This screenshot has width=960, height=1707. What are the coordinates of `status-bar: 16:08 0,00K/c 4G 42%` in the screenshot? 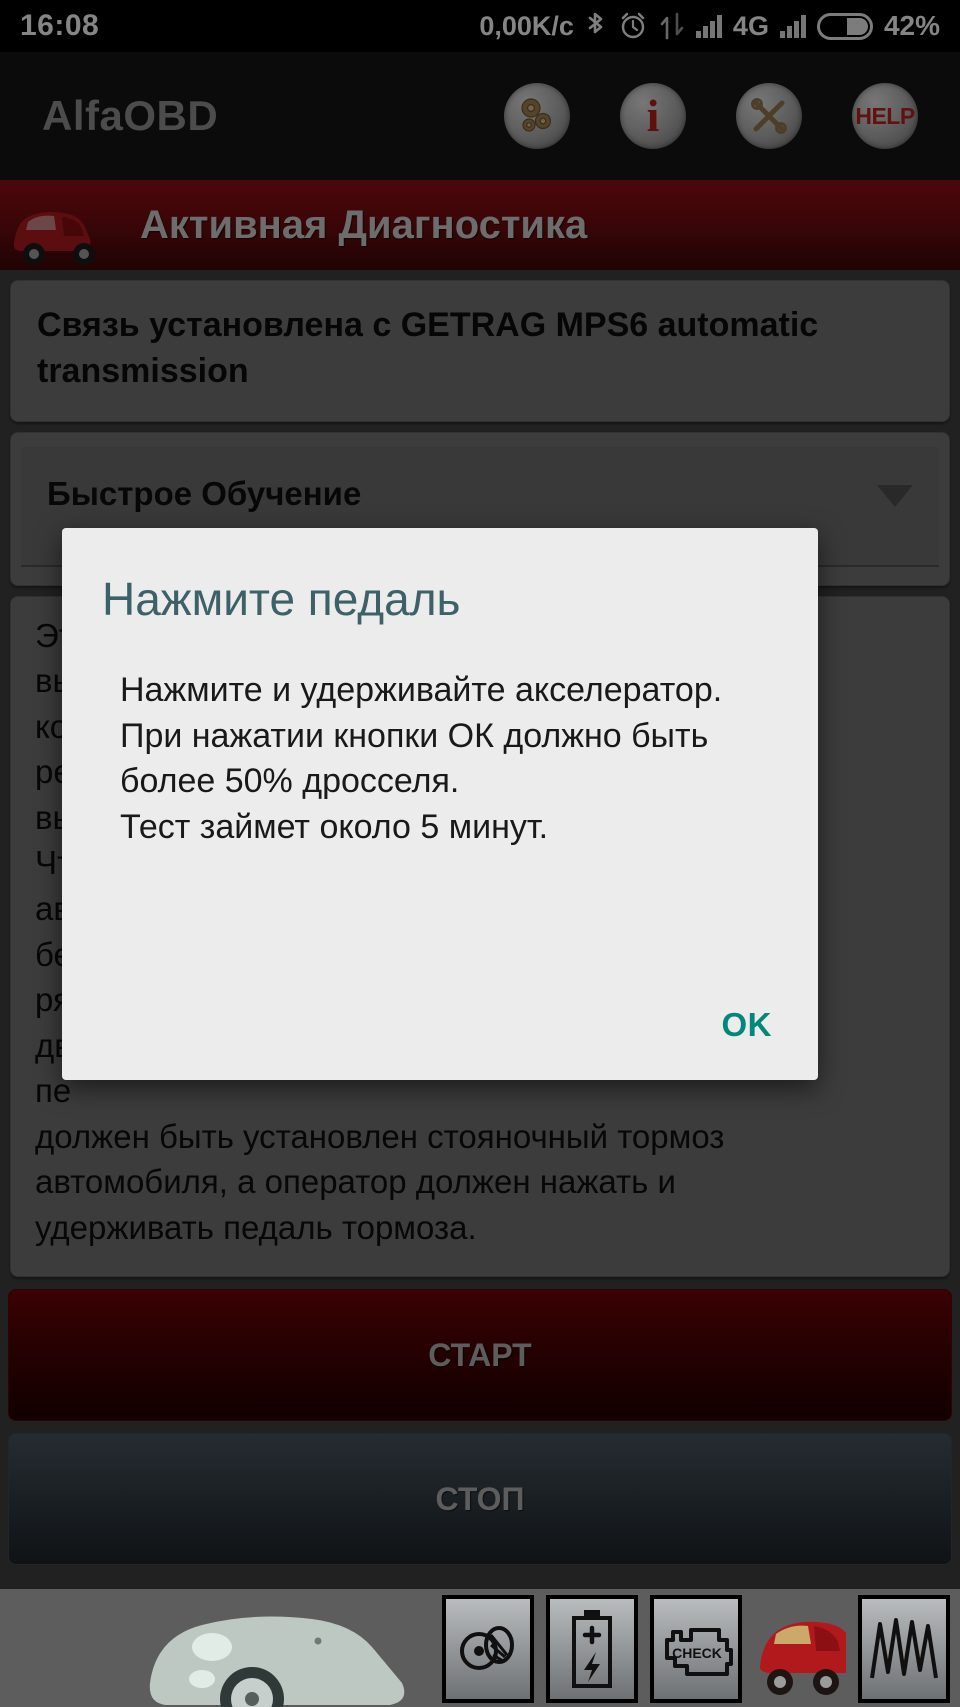 It's located at (480, 26).